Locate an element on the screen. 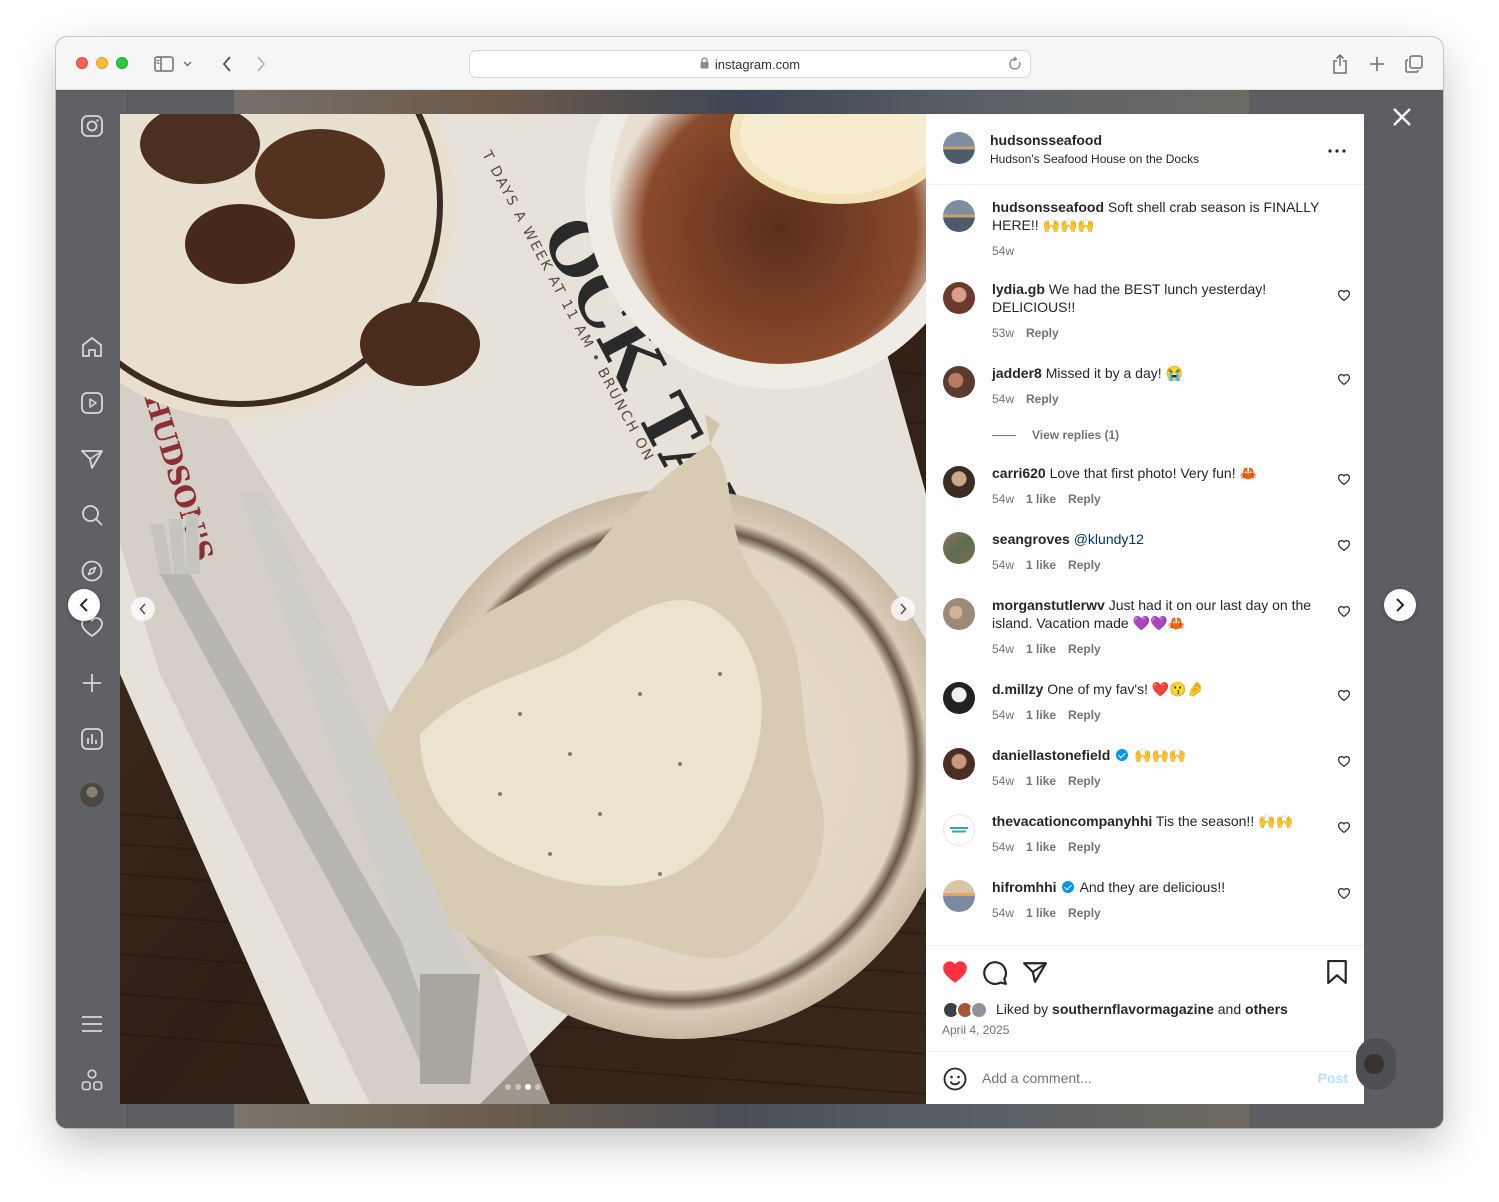 The width and height of the screenshot is (1499, 1202). liked-by-username: southernflavormagazine is located at coordinates (1133, 1009).